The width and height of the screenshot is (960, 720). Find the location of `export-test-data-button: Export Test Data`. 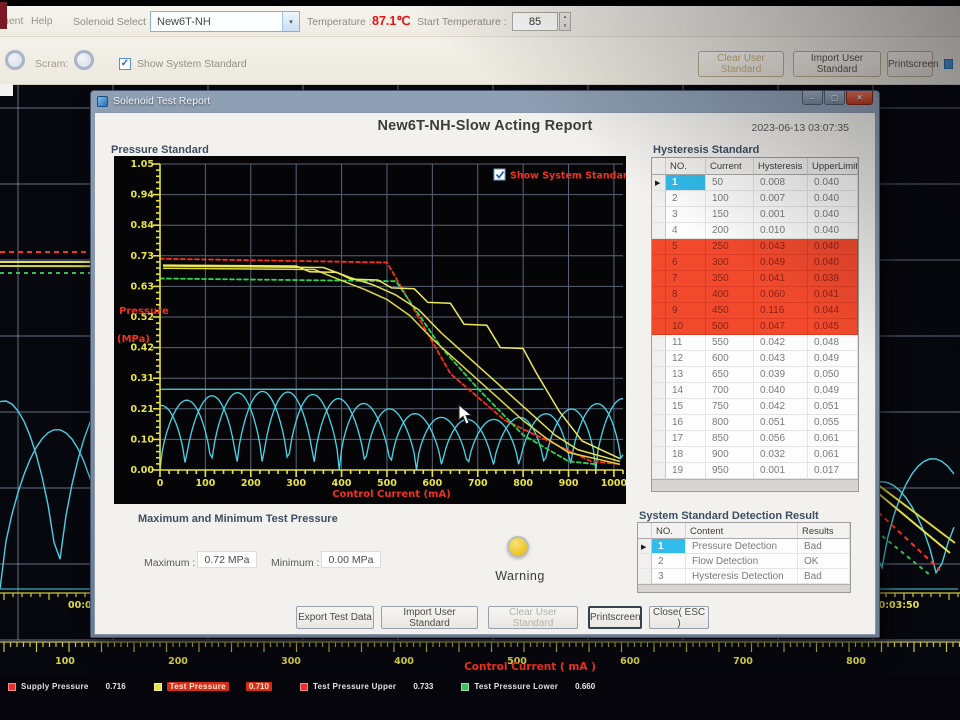

export-test-data-button: Export Test Data is located at coordinates (335, 617).